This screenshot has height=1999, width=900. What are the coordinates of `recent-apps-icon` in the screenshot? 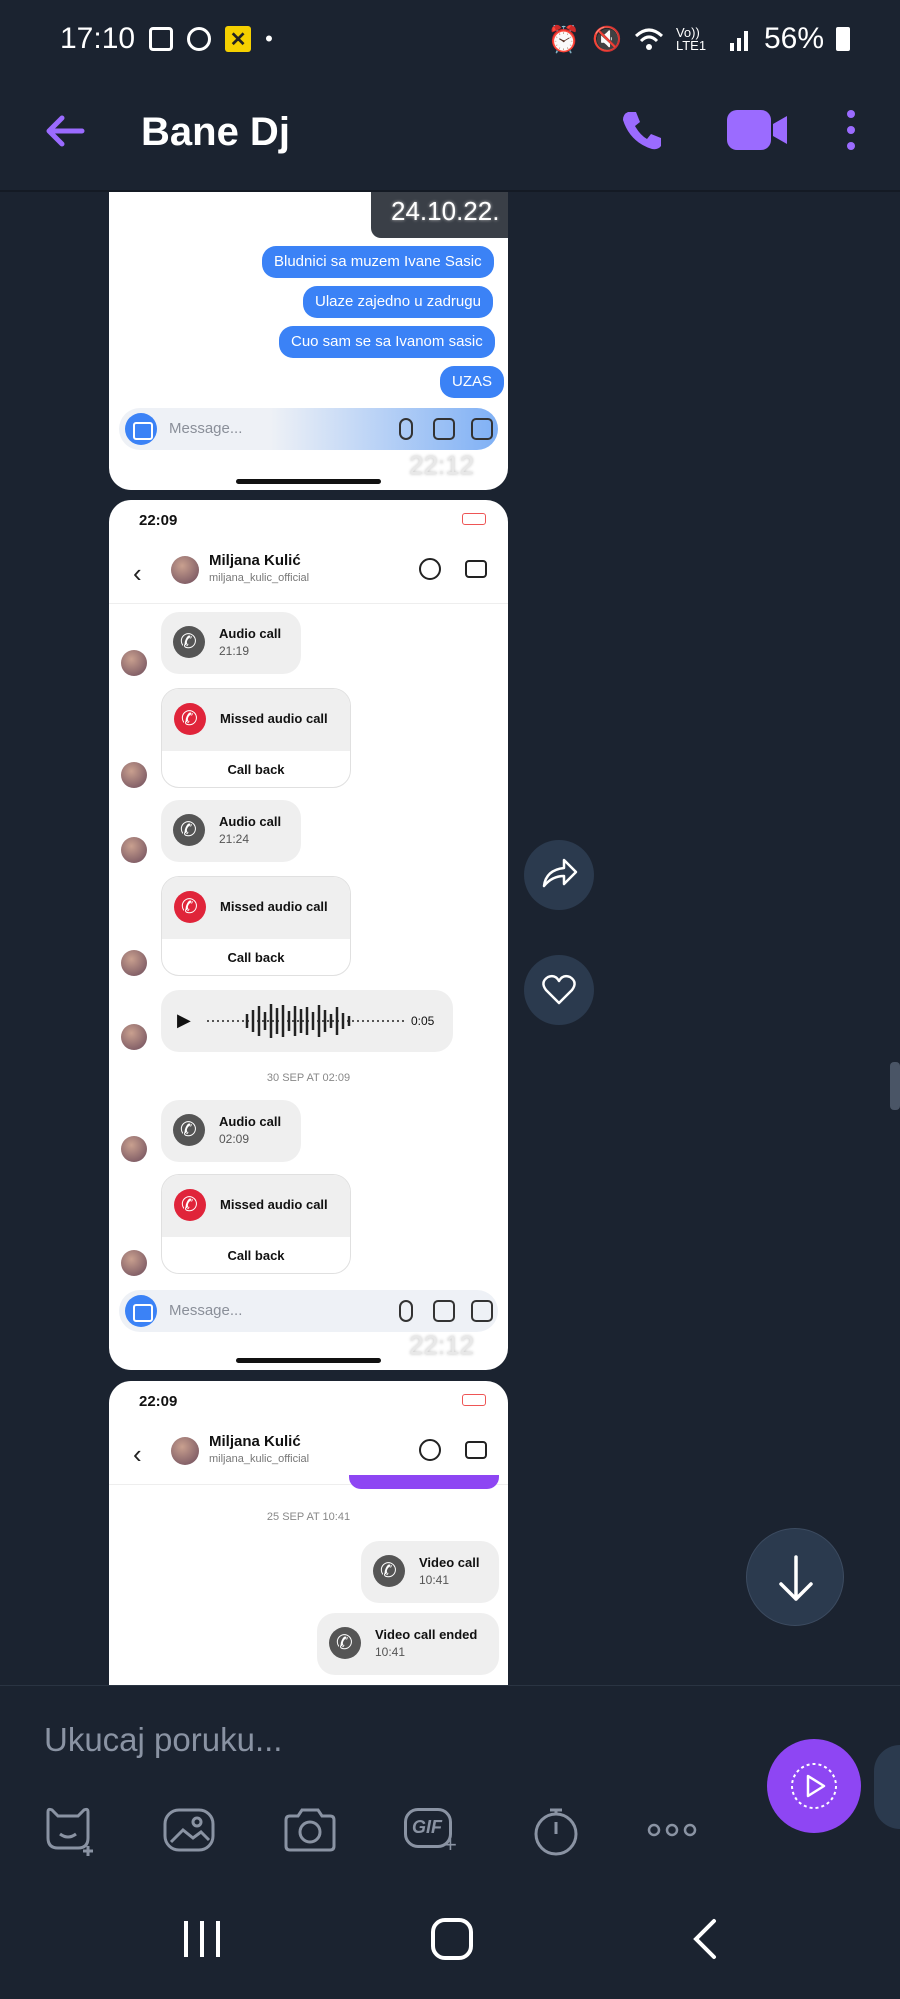 It's located at (202, 1939).